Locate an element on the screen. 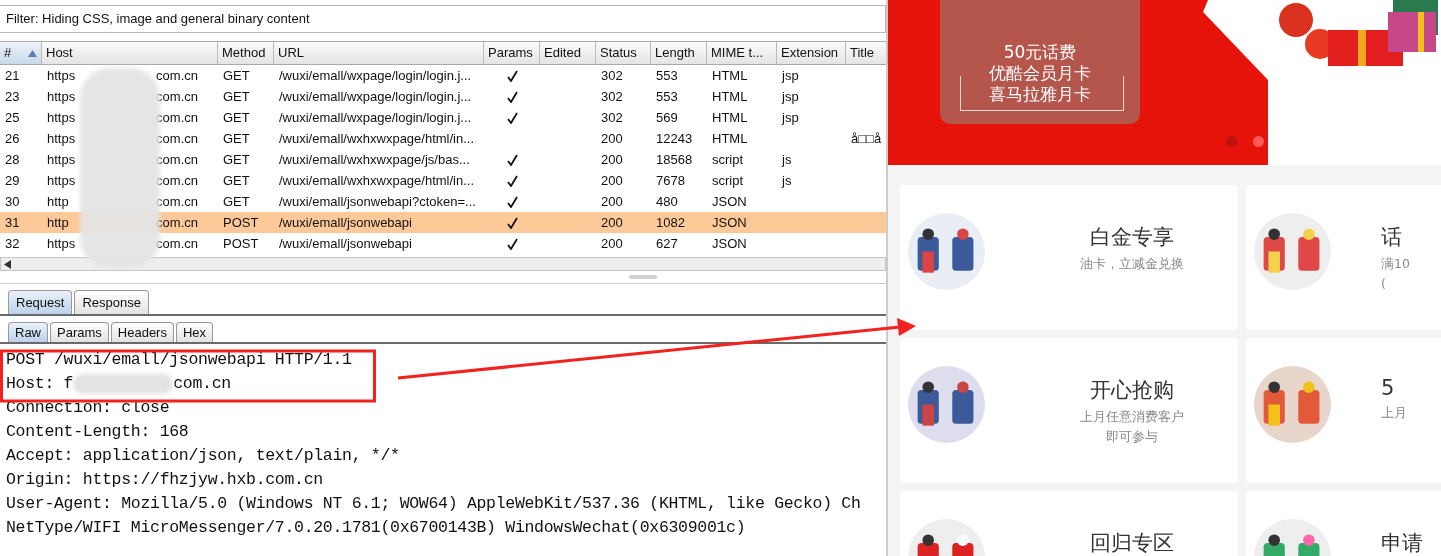 The image size is (1441, 556). card-title: 话 is located at coordinates (1392, 237).